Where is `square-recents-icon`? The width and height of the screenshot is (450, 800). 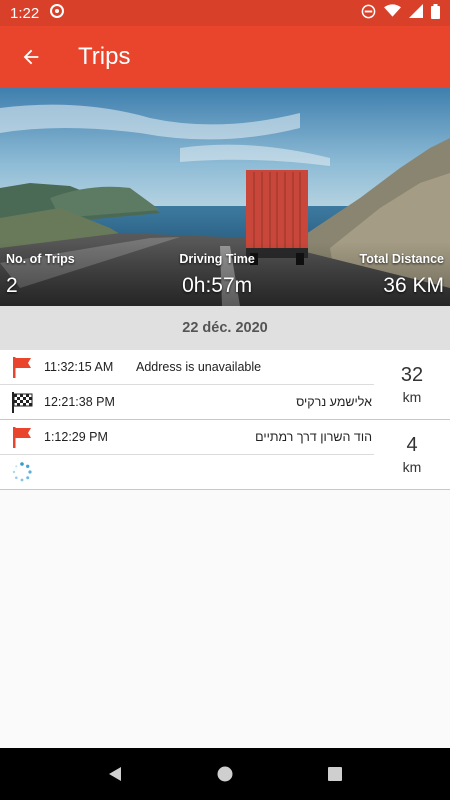
square-recents-icon is located at coordinates (335, 774).